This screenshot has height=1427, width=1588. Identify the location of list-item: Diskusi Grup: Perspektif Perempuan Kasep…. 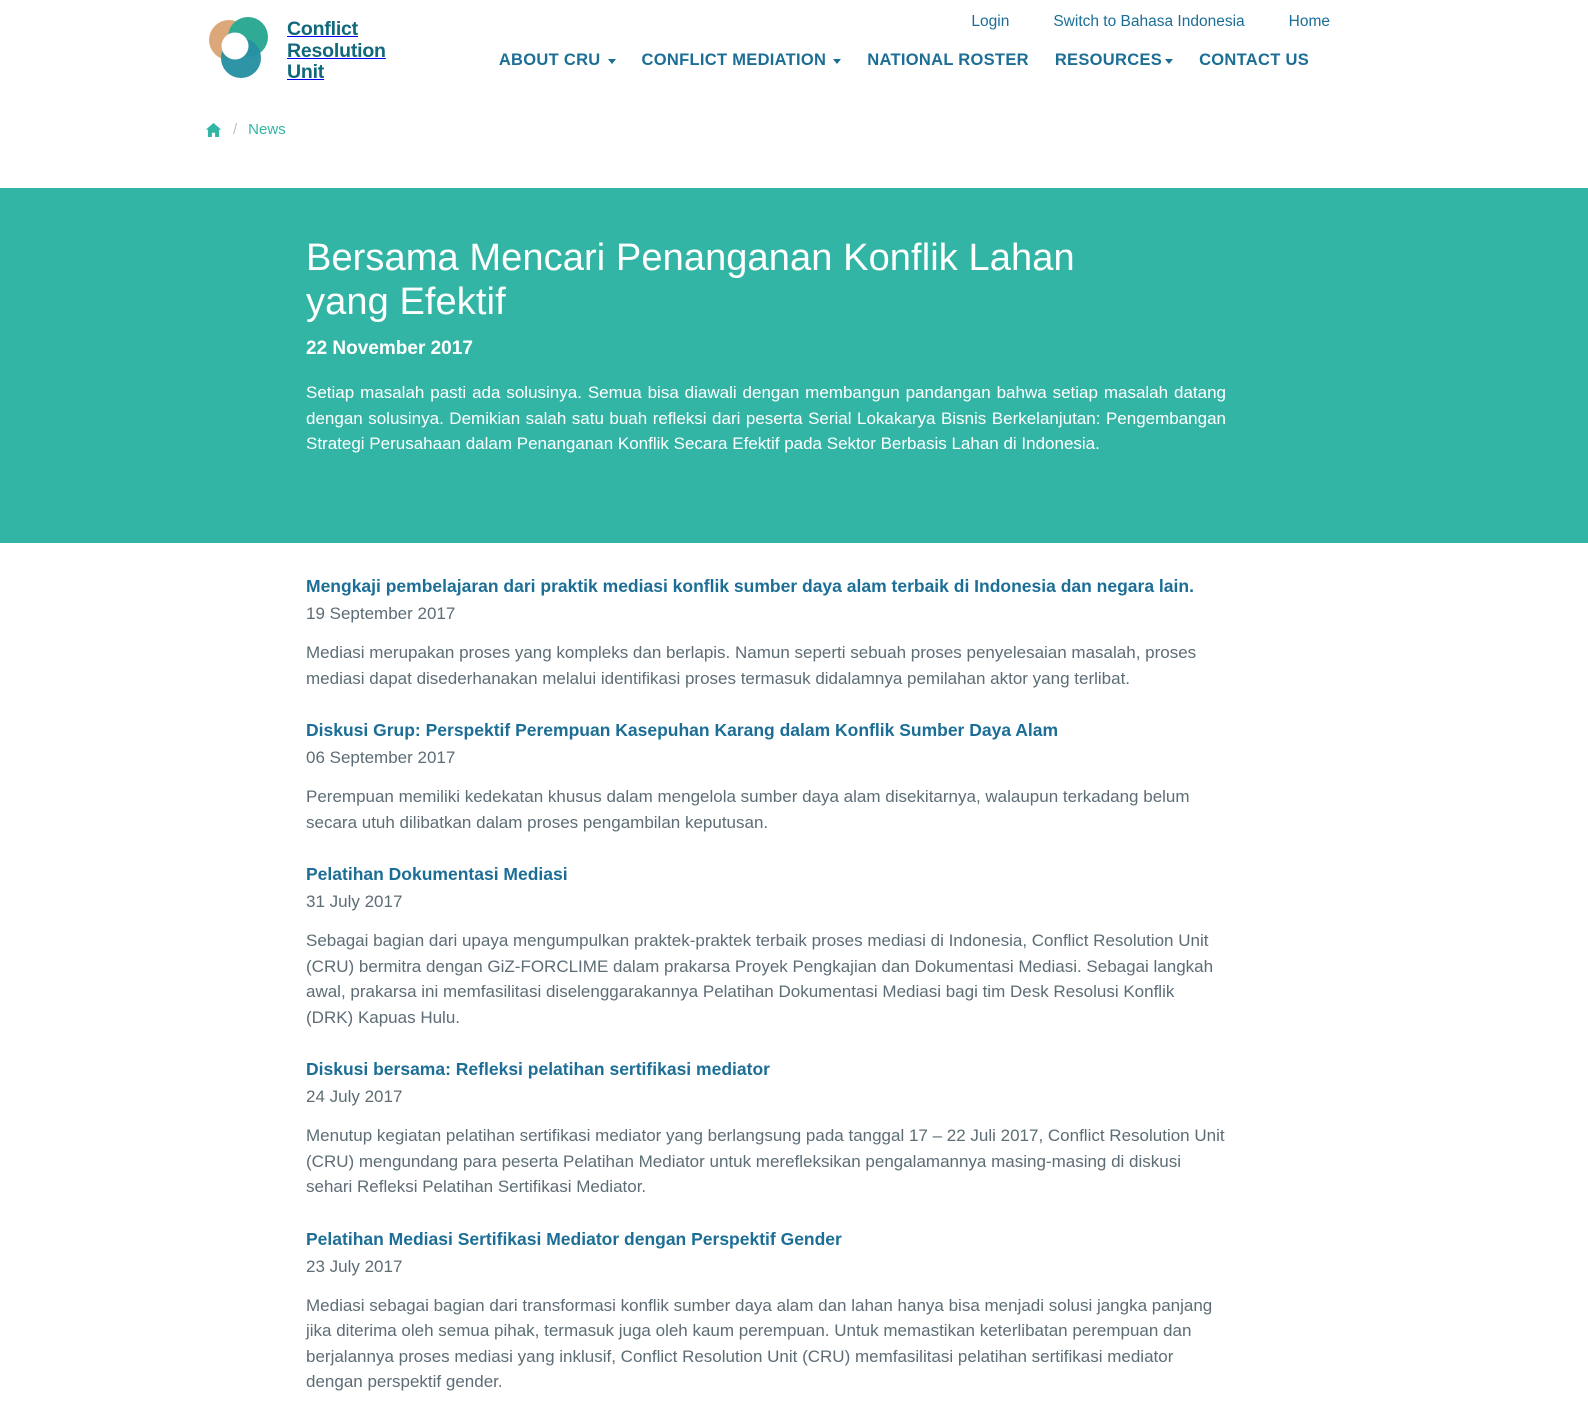
(766, 776).